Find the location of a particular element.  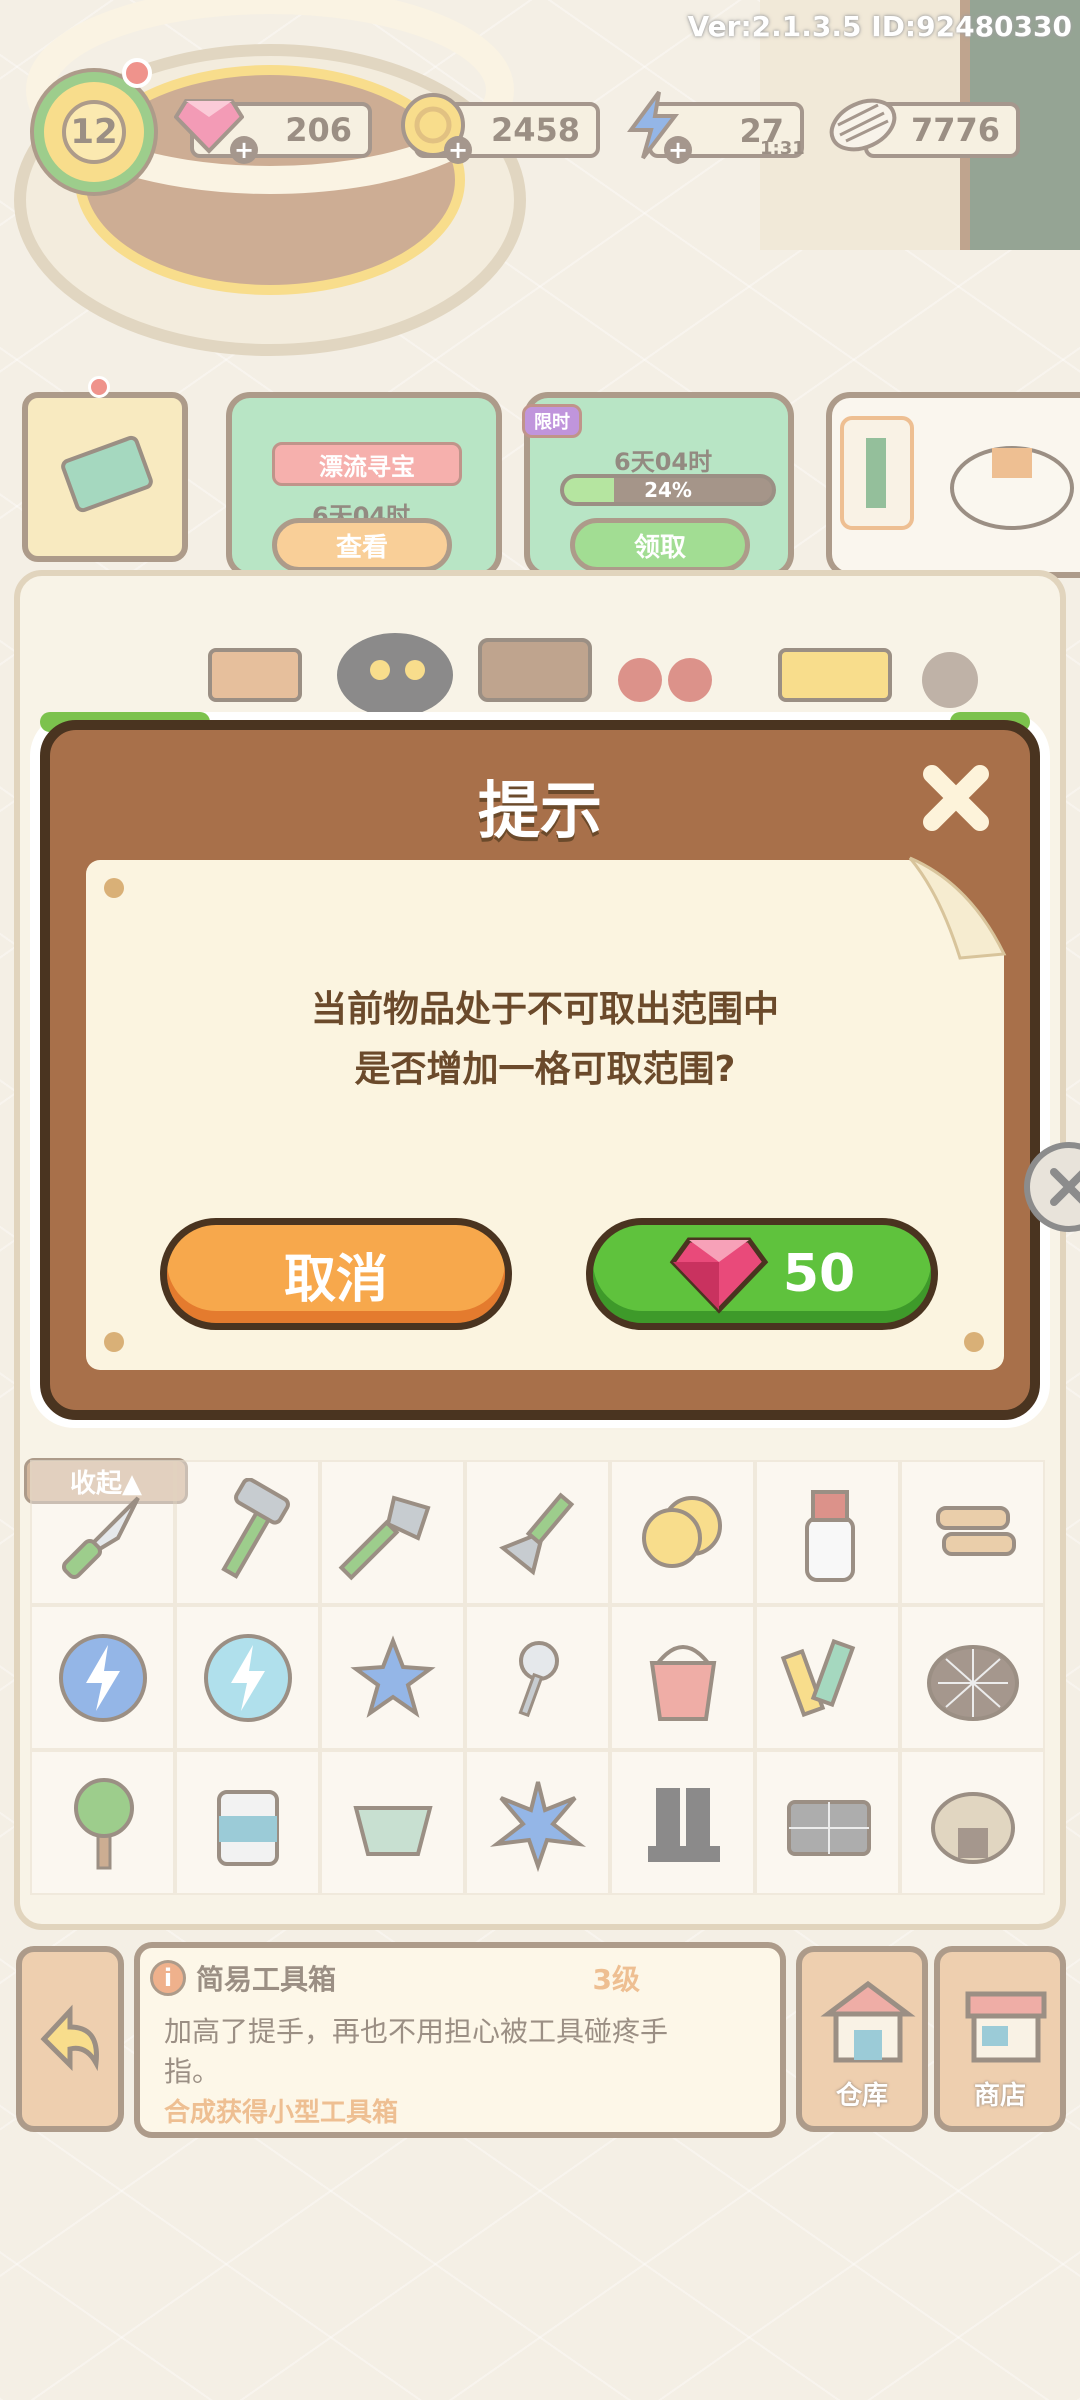

dialog-title: 提示 is located at coordinates (539, 810).